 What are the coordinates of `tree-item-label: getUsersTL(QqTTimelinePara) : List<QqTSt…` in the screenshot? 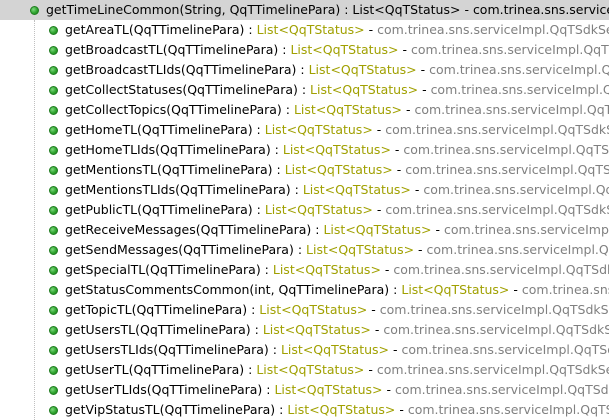 It's located at (337, 329).